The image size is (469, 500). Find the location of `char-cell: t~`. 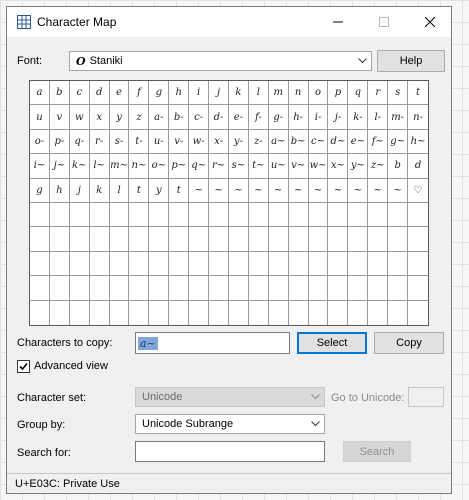

char-cell: t~ is located at coordinates (258, 166).